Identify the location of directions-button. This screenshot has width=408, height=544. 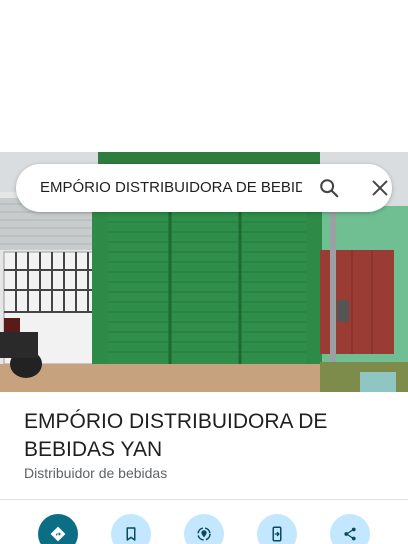
(58, 529).